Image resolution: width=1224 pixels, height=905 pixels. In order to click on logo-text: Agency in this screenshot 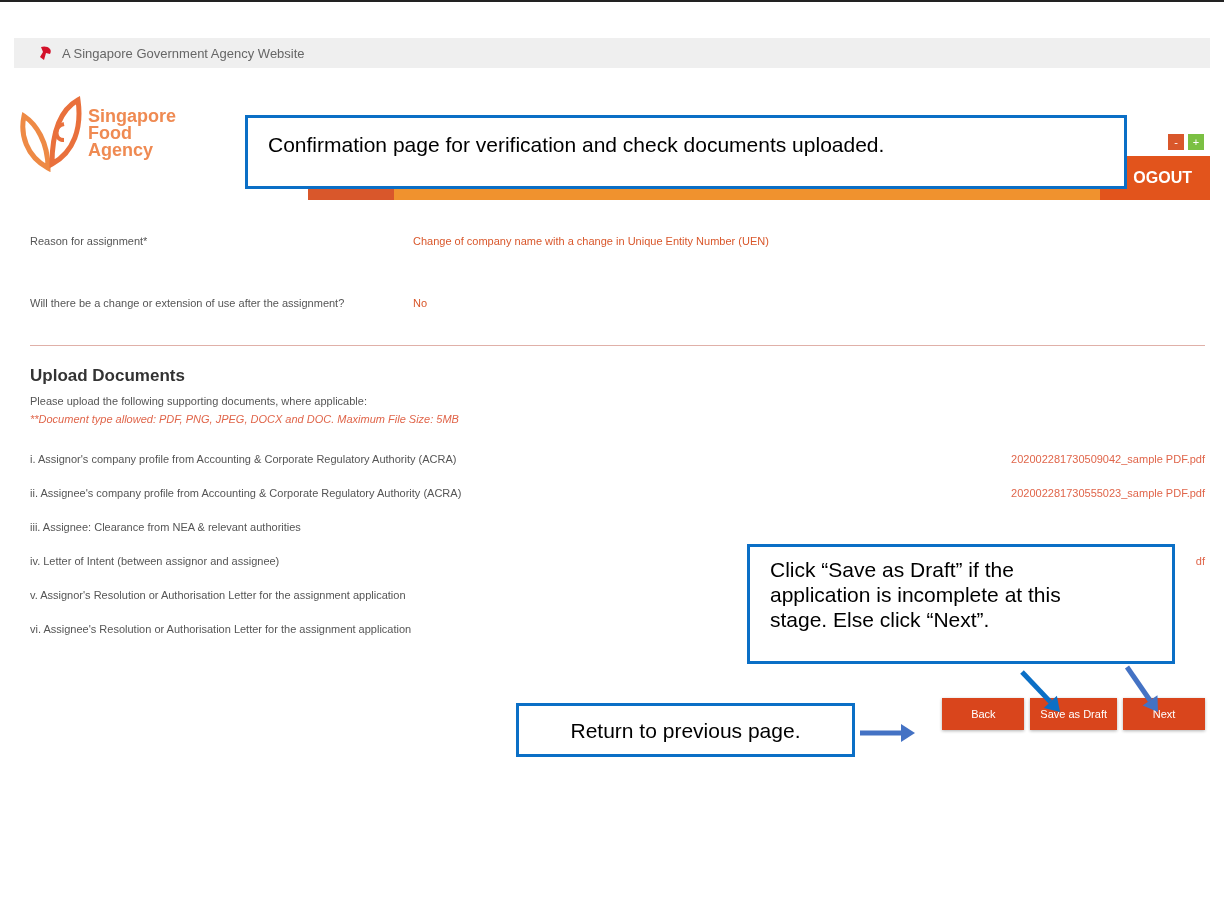, I will do `click(121, 150)`.